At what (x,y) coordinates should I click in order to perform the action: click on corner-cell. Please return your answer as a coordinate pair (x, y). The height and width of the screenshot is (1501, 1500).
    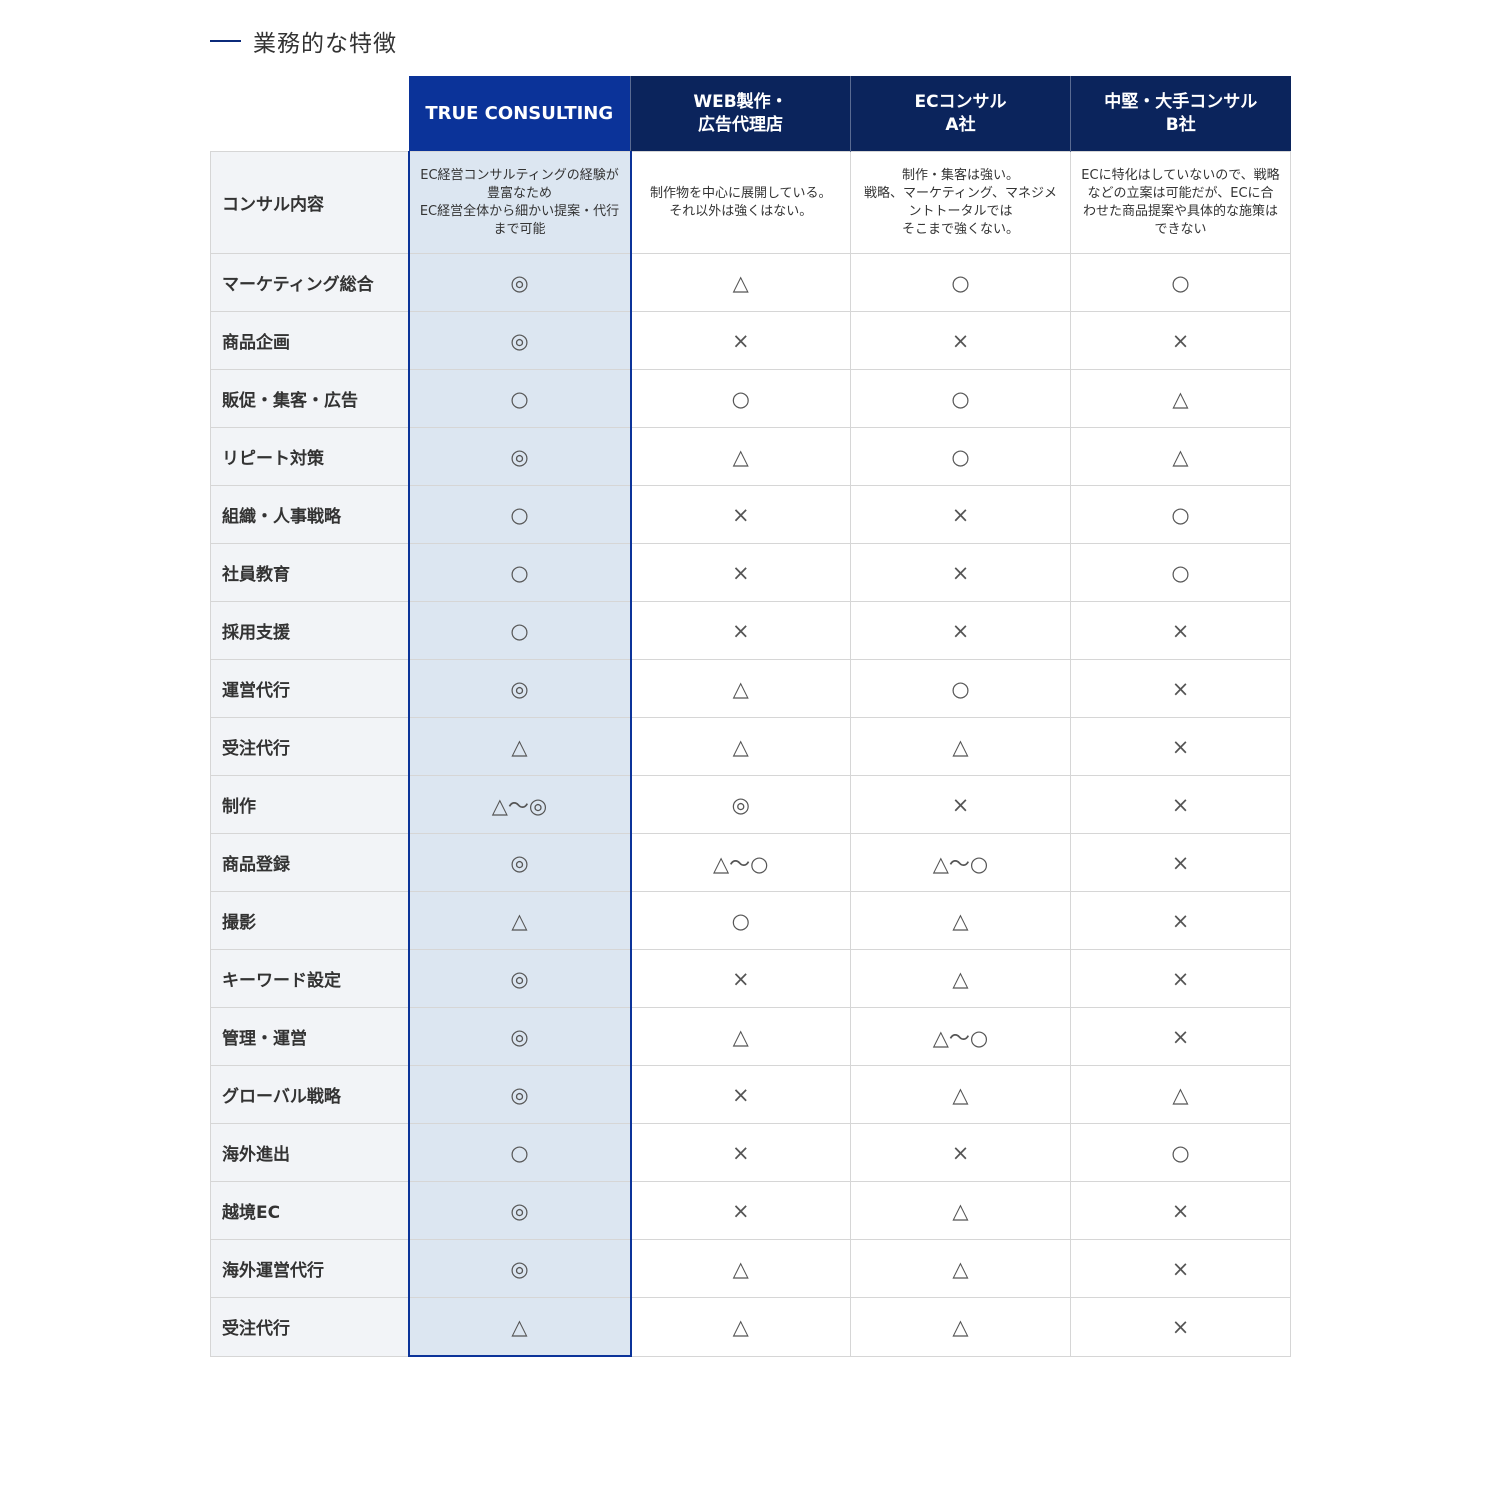
    Looking at the image, I should click on (309, 114).